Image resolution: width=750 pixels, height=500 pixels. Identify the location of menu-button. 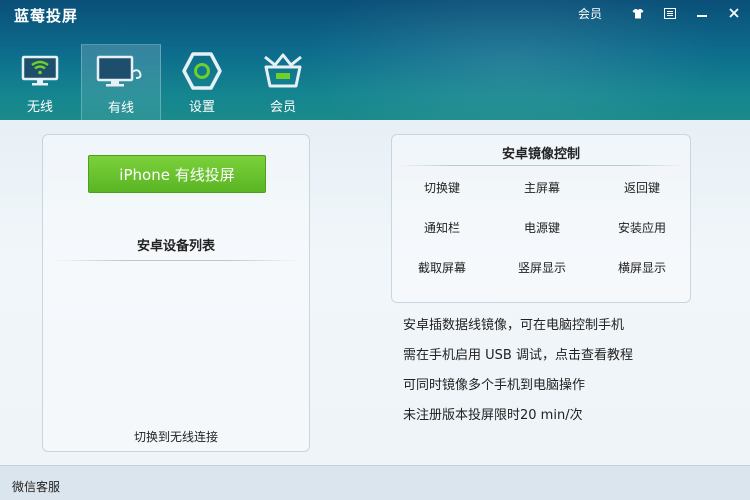
(670, 13).